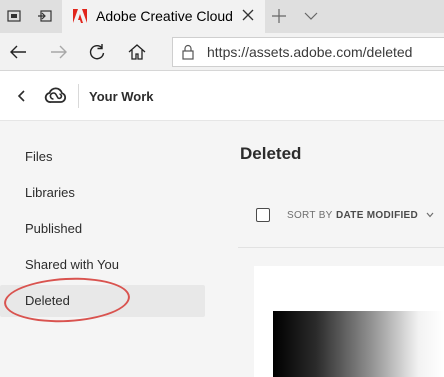  I want to click on close-icon, so click(248, 15).